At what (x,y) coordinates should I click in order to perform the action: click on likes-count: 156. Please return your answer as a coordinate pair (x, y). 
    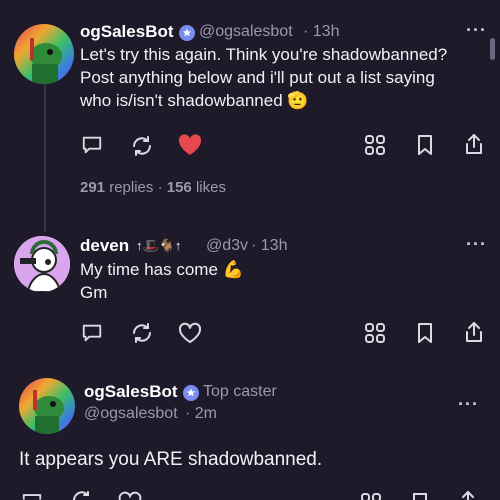
    Looking at the image, I should click on (179, 187).